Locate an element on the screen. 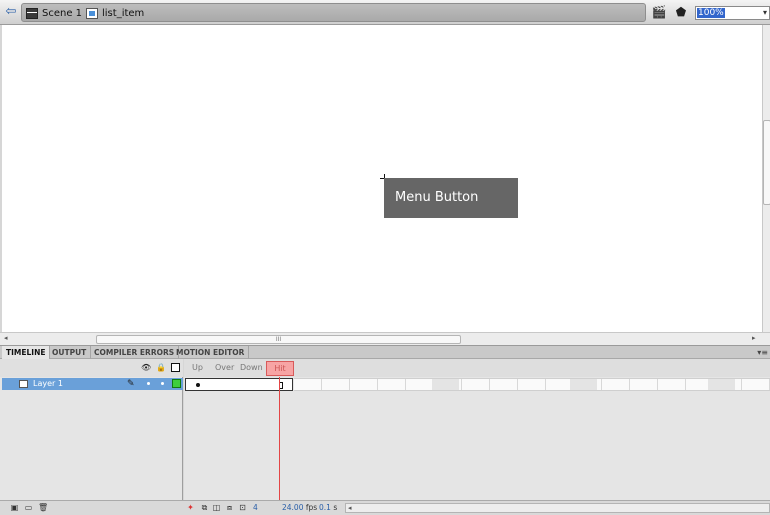  frame-rate: 24.00 fps is located at coordinates (299, 508).